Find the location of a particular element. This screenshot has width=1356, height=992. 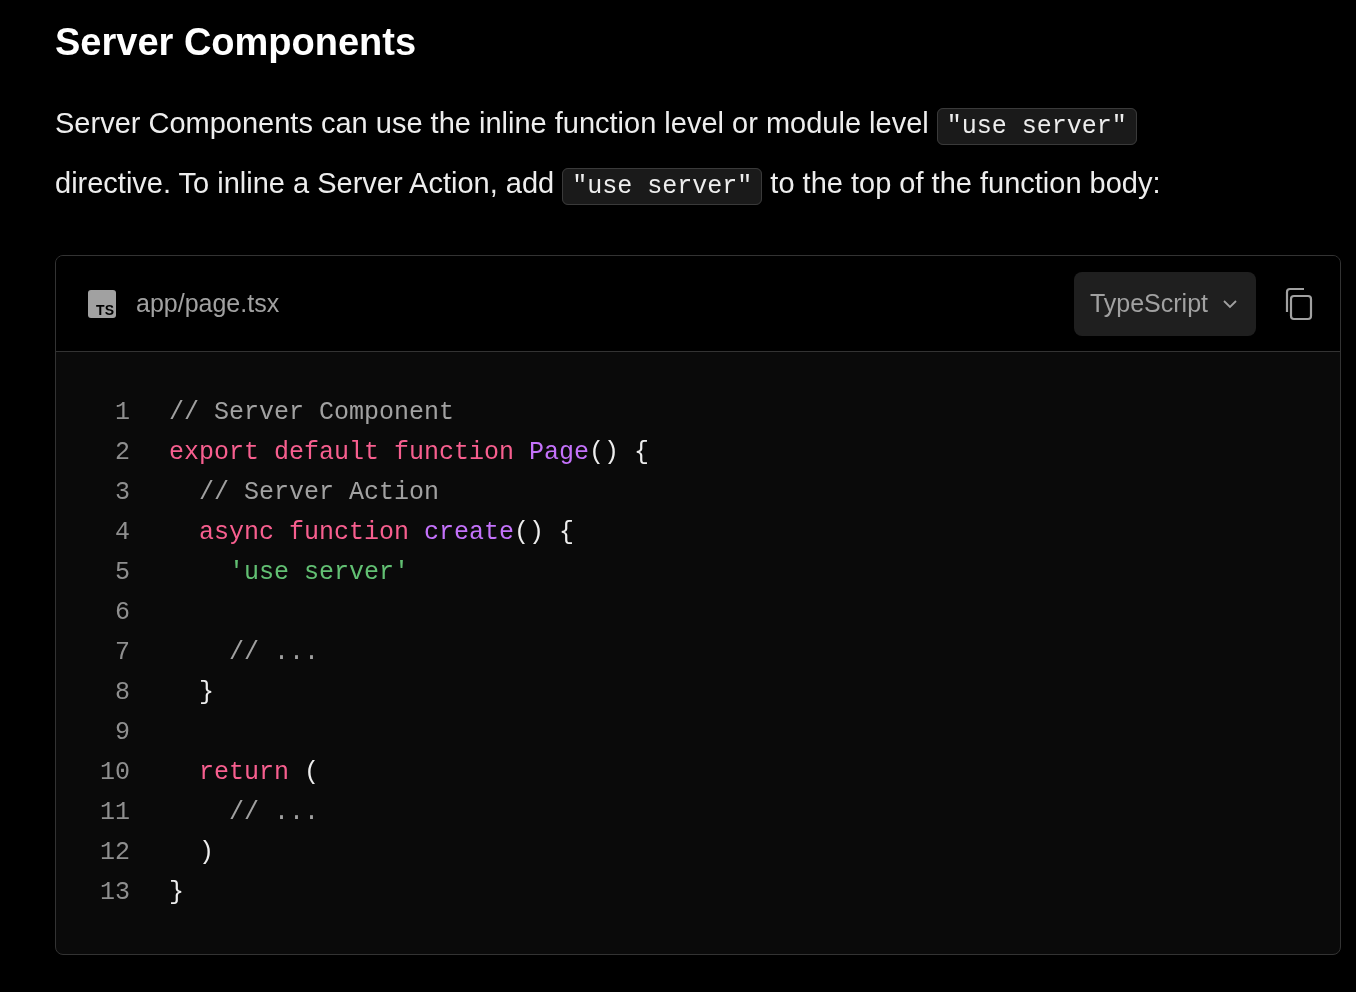

line-number: 6 is located at coordinates (122, 613).